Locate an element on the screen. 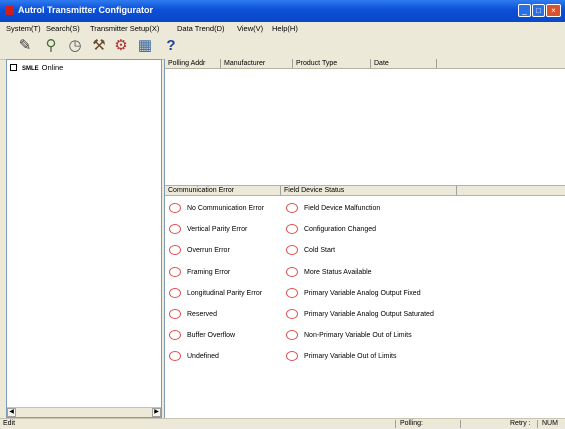 The image size is (565, 429). tree-item-online: SMLE Online is located at coordinates (36, 67).